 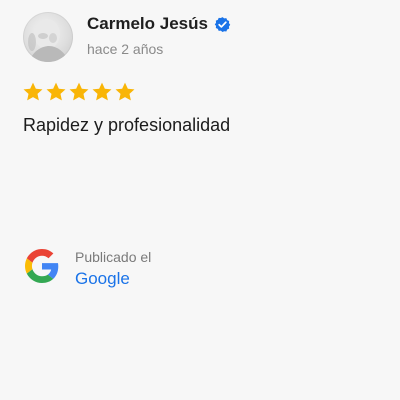 I want to click on google-source-link: Google, so click(x=102, y=279).